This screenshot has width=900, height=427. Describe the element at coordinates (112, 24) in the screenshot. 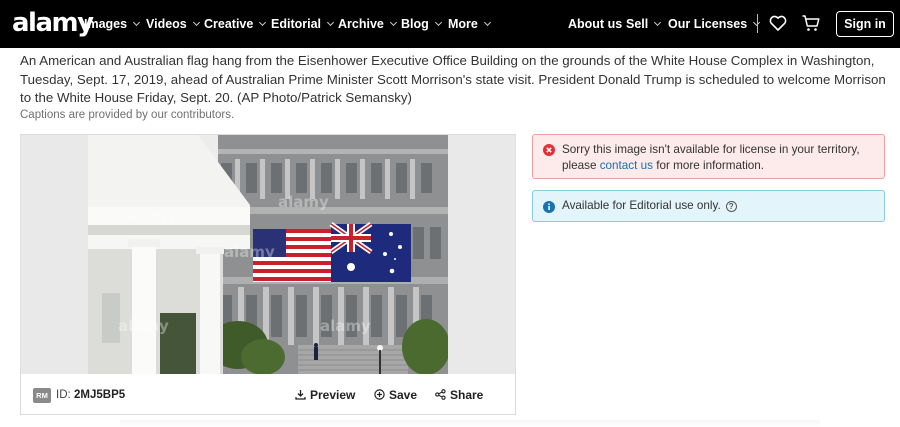

I see `nav-item-images: Images` at that location.